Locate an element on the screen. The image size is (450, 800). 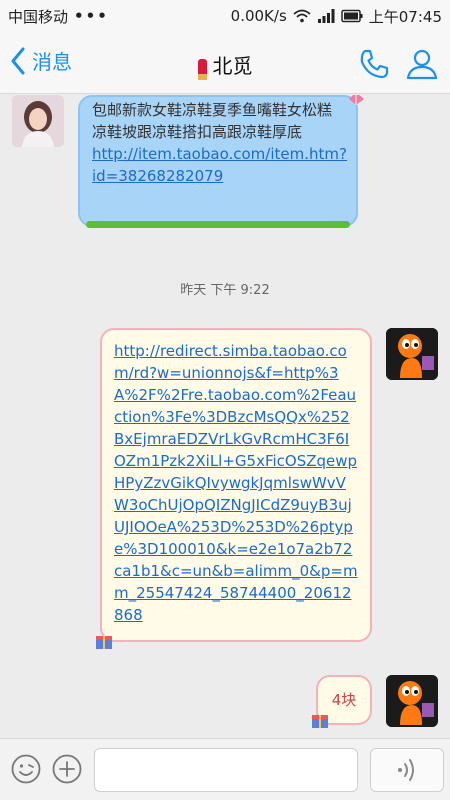
profile-button is located at coordinates (422, 64).